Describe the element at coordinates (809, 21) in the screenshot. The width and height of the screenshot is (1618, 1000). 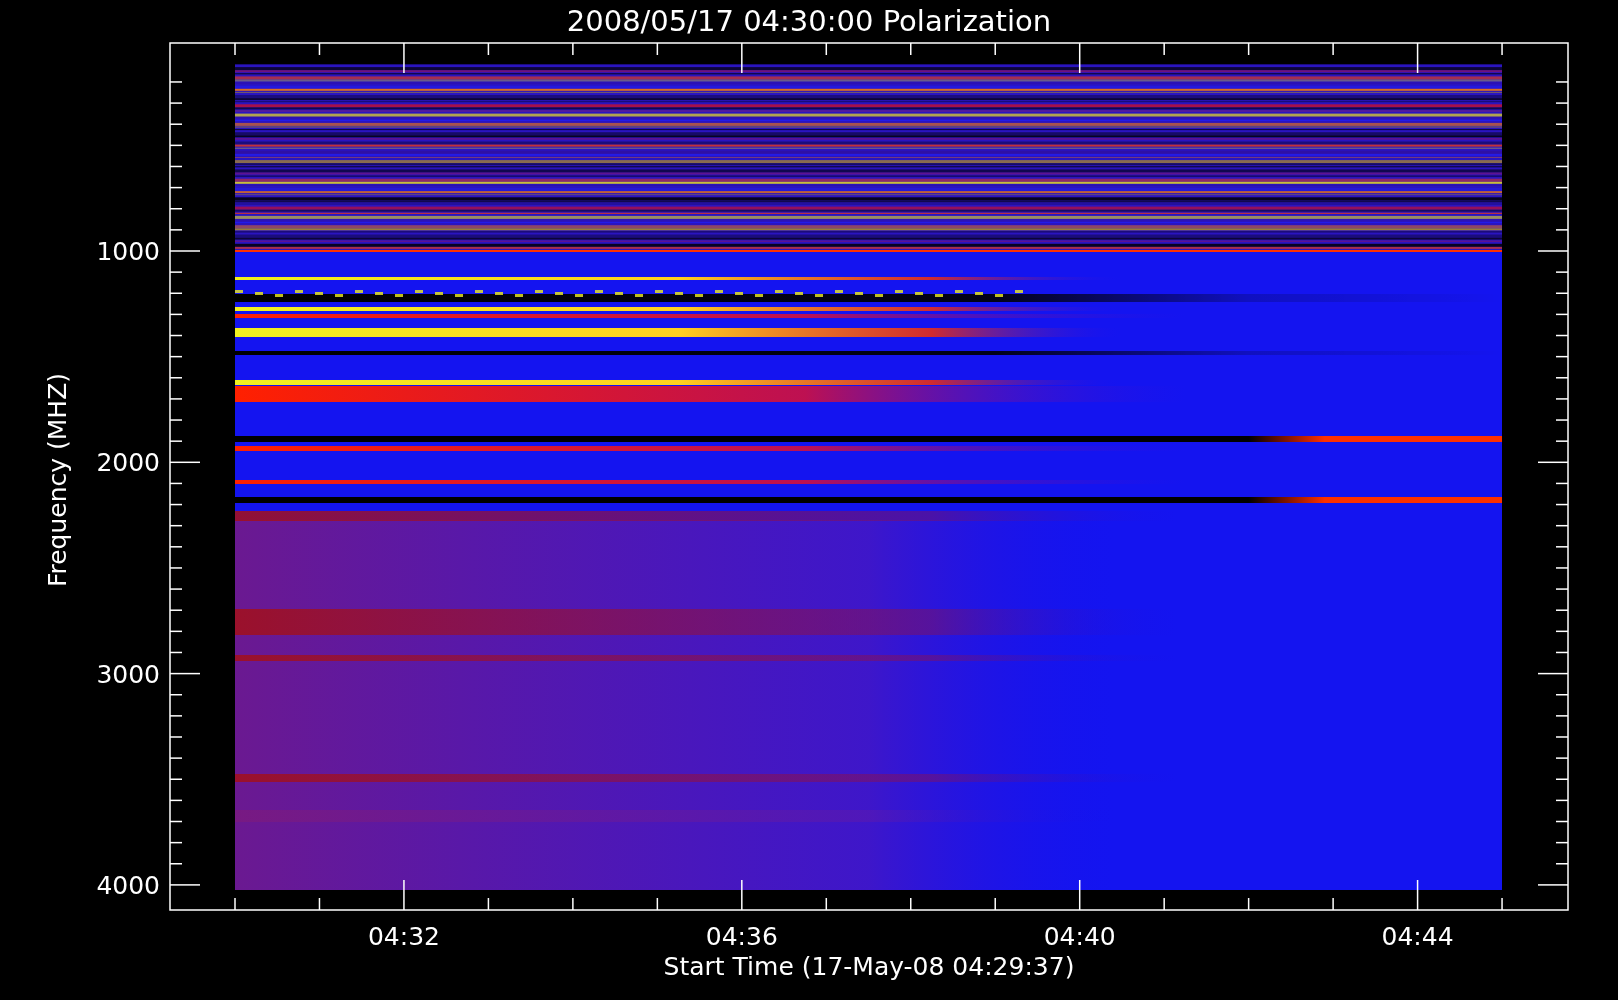
I see `plot-title: 2008/05/17 04:30:00 Polarization` at that location.